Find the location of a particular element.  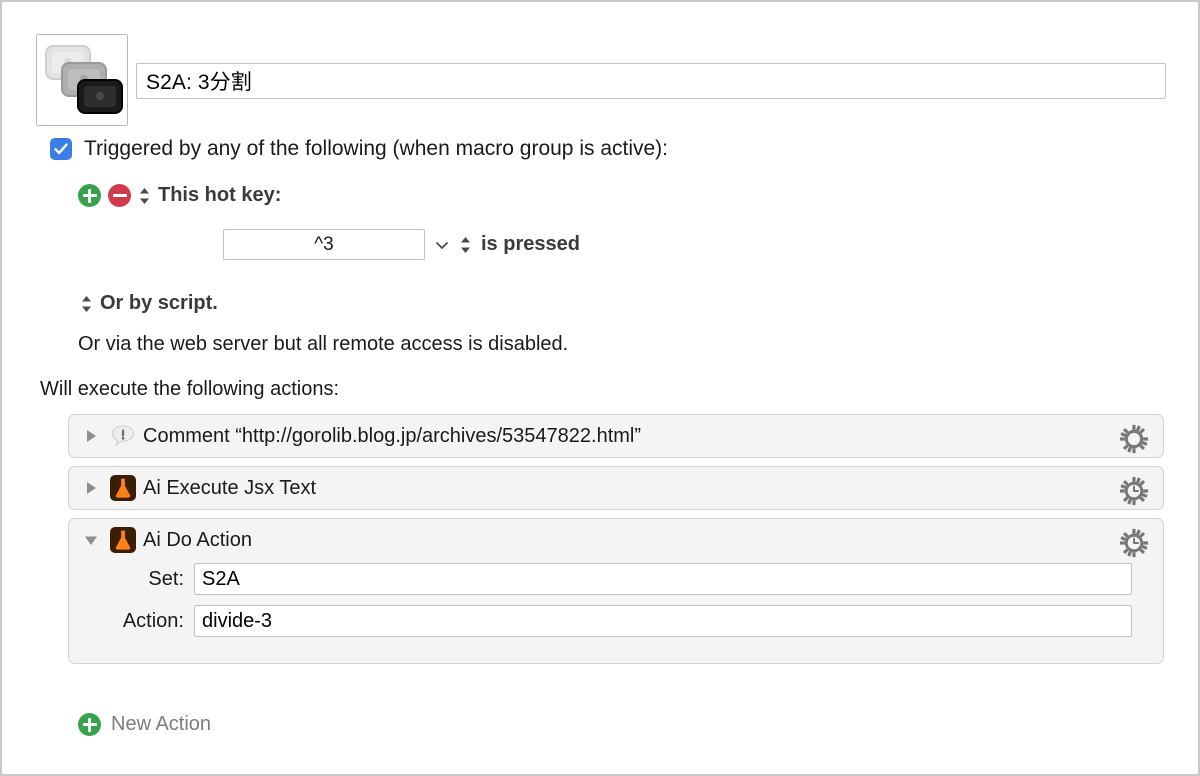

new-action-button: New Action is located at coordinates (144, 724).